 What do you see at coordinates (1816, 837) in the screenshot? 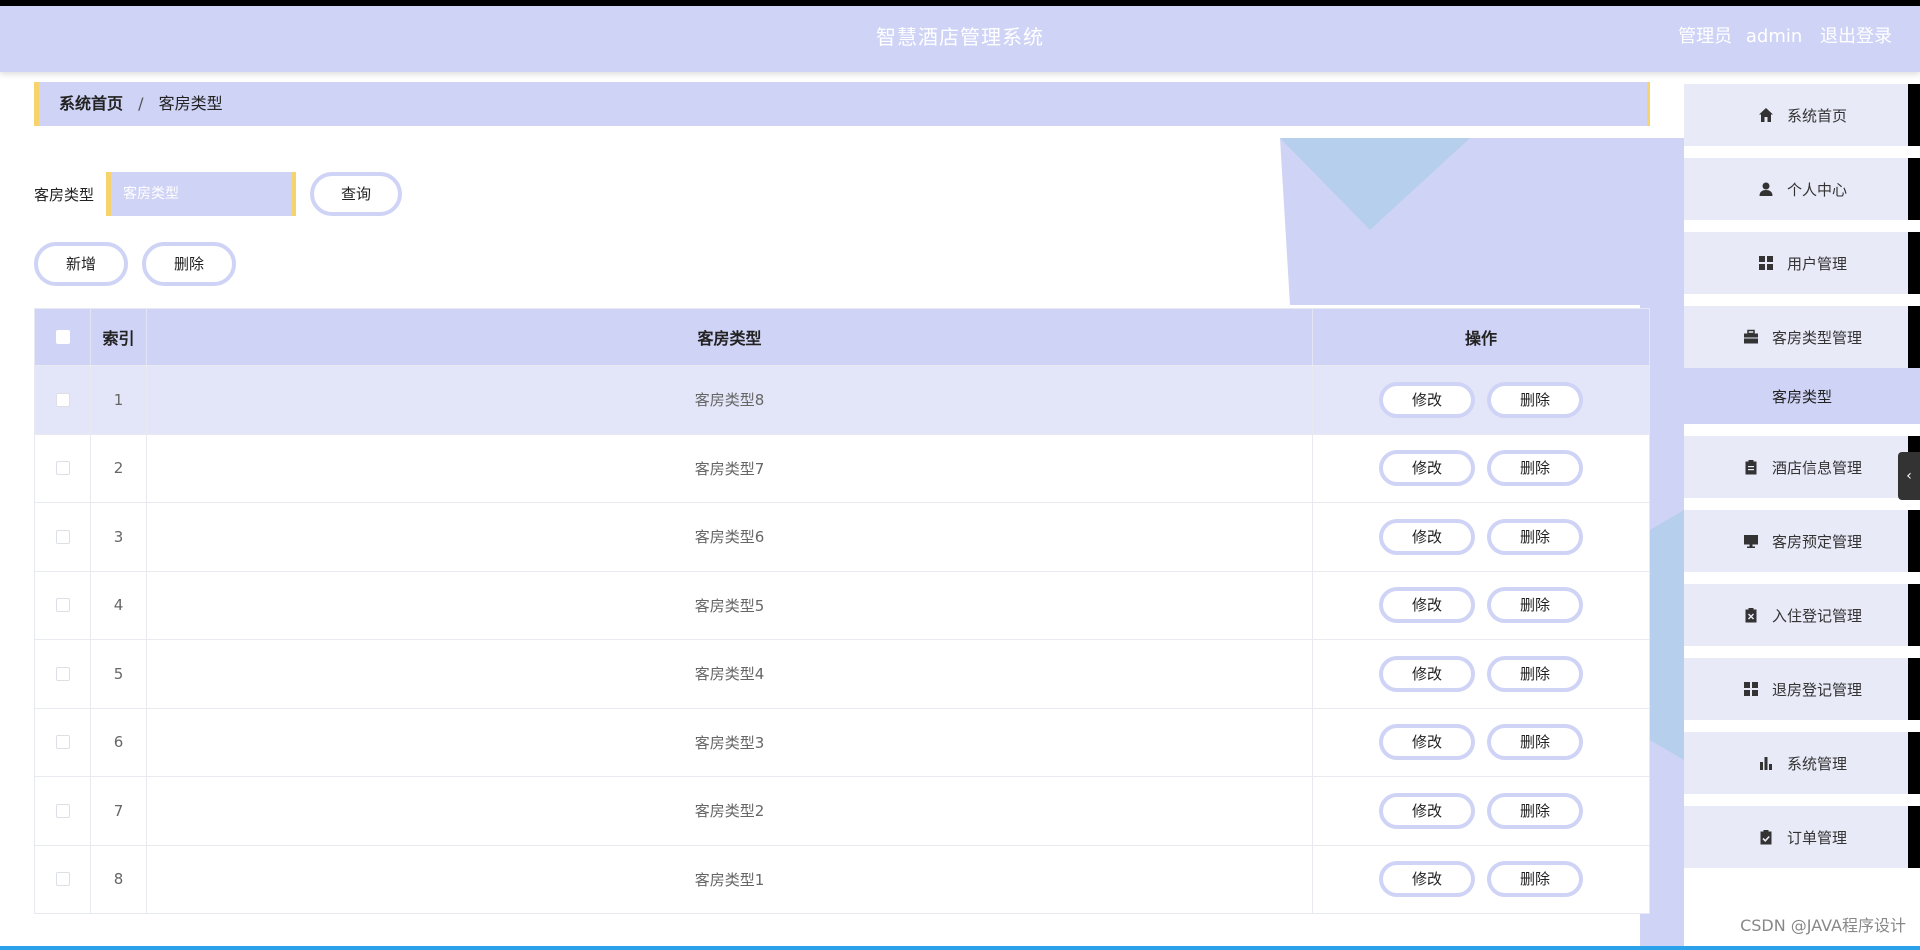
I see `sidebar-item-label: 订单管理` at bounding box center [1816, 837].